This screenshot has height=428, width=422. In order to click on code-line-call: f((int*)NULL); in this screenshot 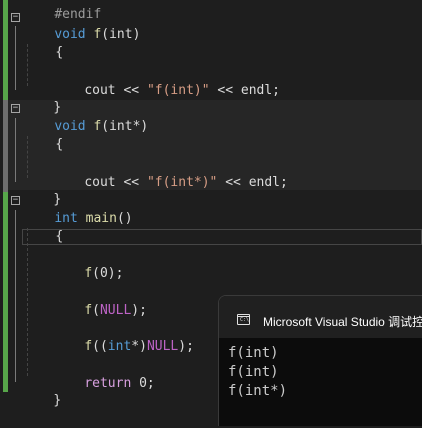, I will do `click(123, 337)`.